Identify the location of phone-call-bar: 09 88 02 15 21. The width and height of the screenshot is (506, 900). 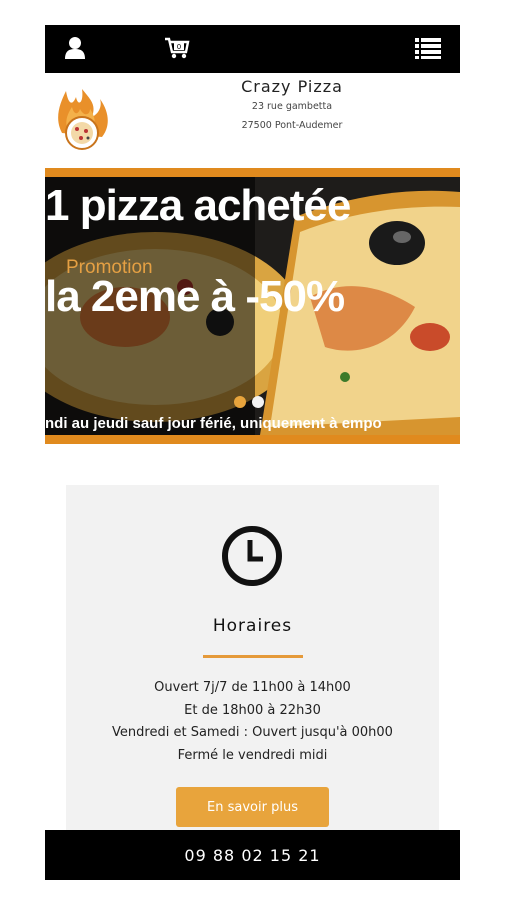
(252, 855).